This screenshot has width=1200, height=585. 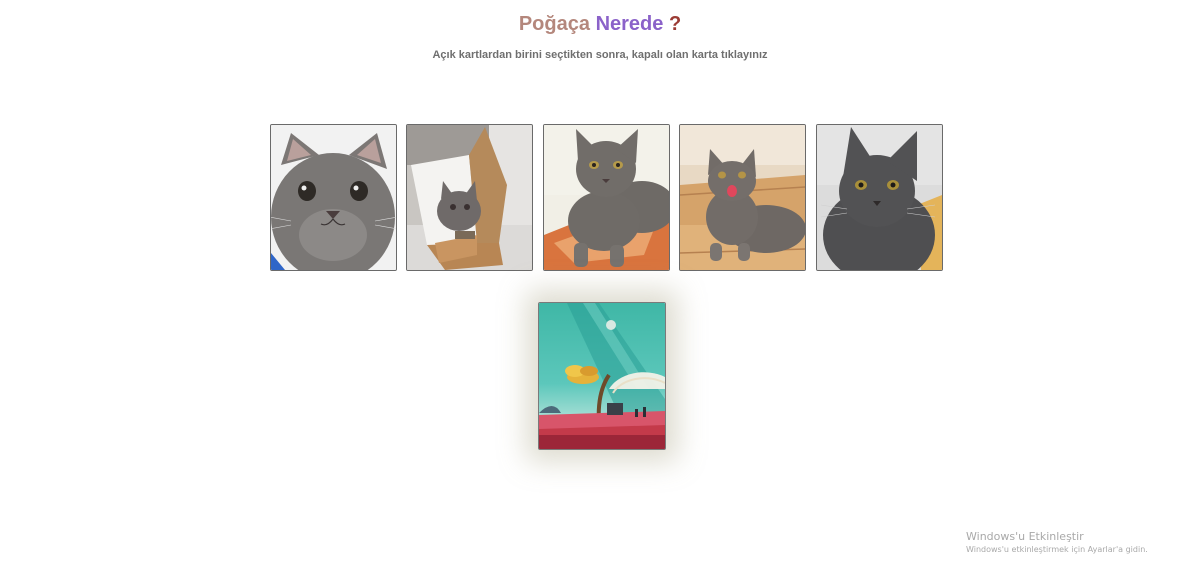 What do you see at coordinates (629, 24) in the screenshot?
I see `title-word-nerede: Nerede` at bounding box center [629, 24].